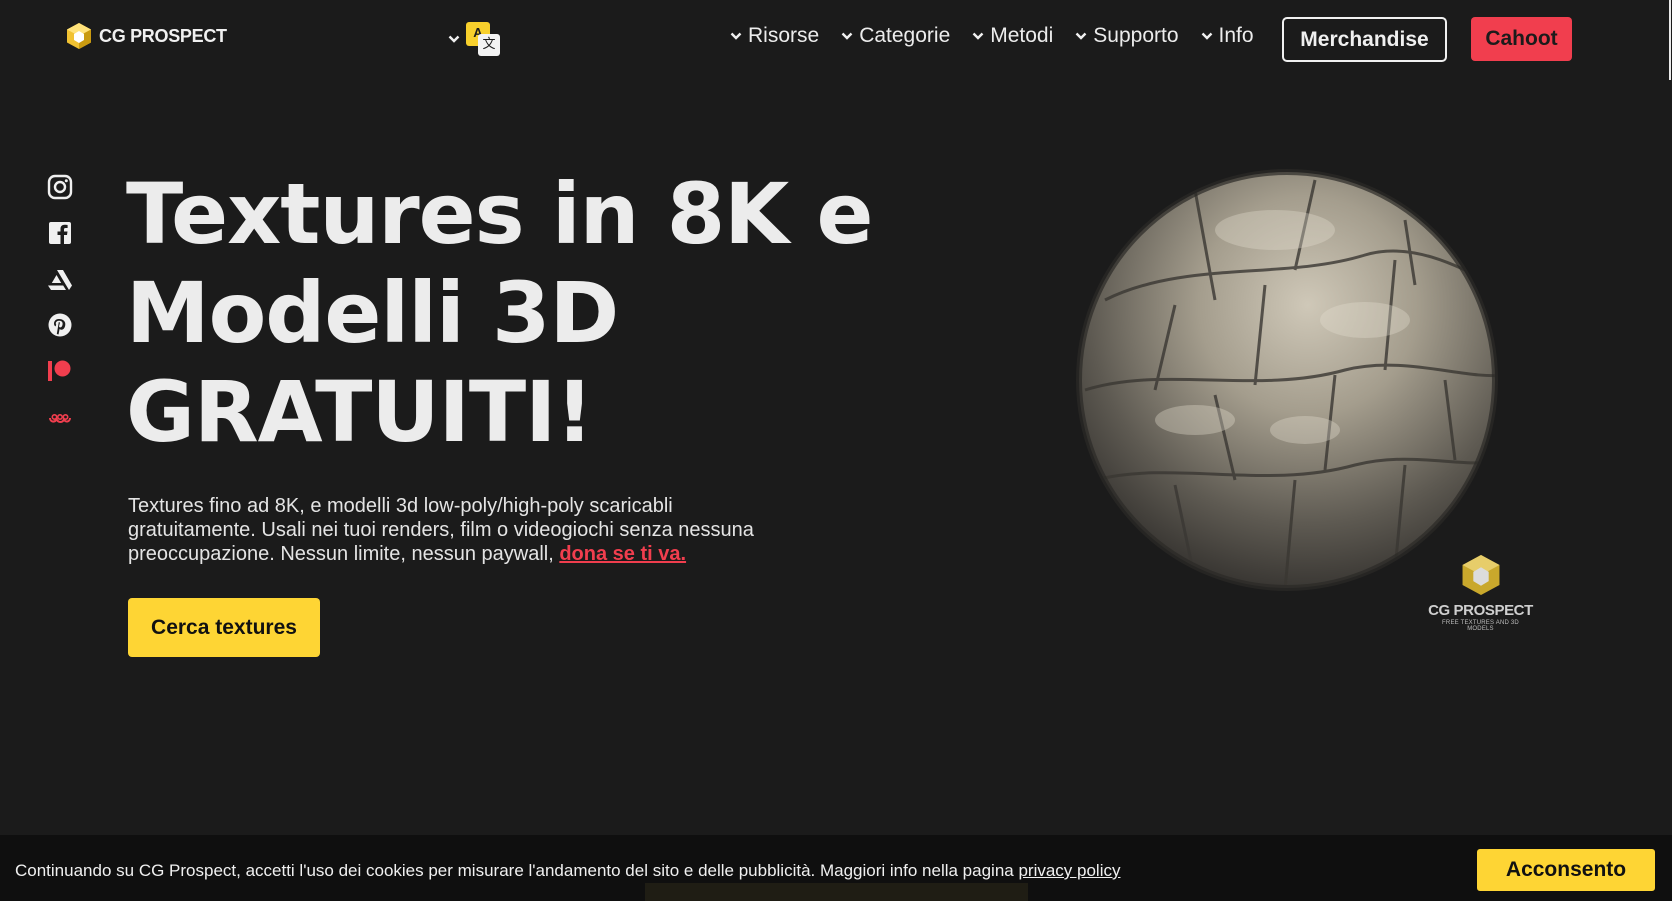  I want to click on nav-label: Supporto, so click(1136, 35).